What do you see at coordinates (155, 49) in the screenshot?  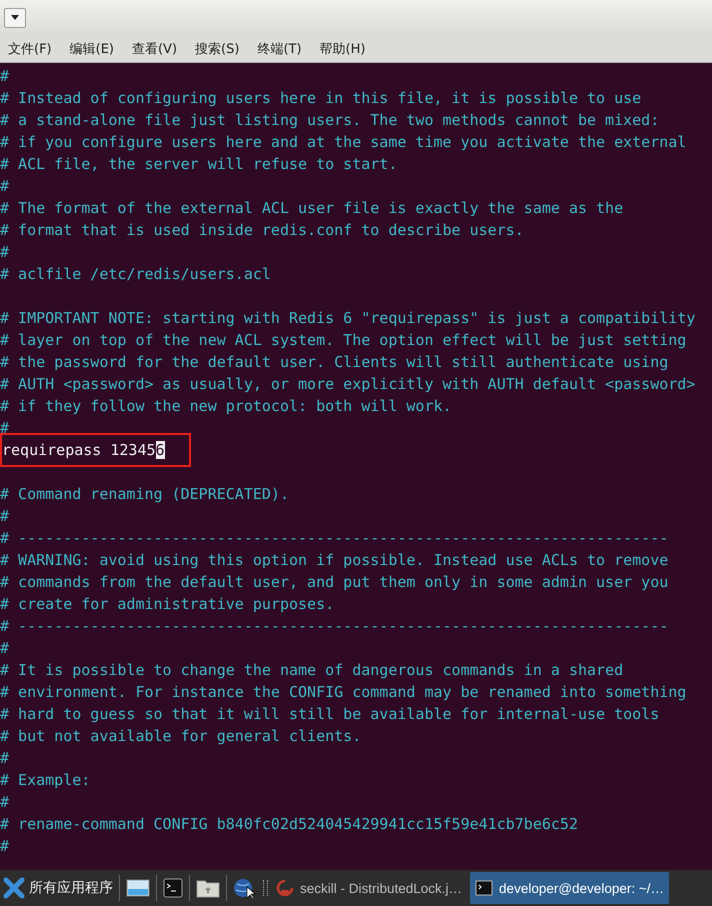 I see `menu-item: 查看(V)` at bounding box center [155, 49].